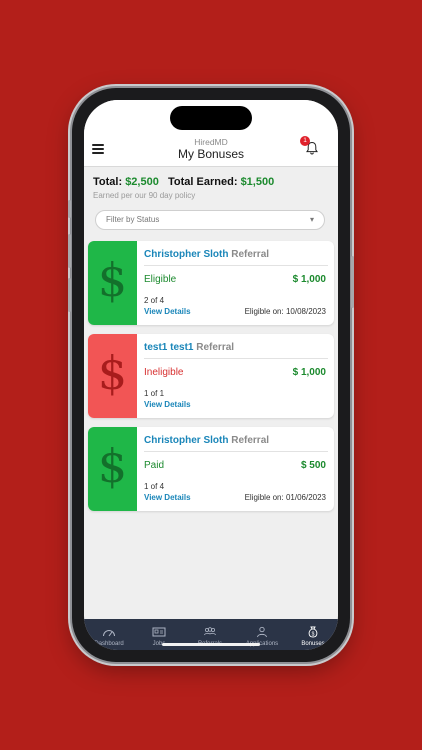  Describe the element at coordinates (211, 133) in the screenshot. I see `app-header: HiredMD My Bonuses 1` at that location.